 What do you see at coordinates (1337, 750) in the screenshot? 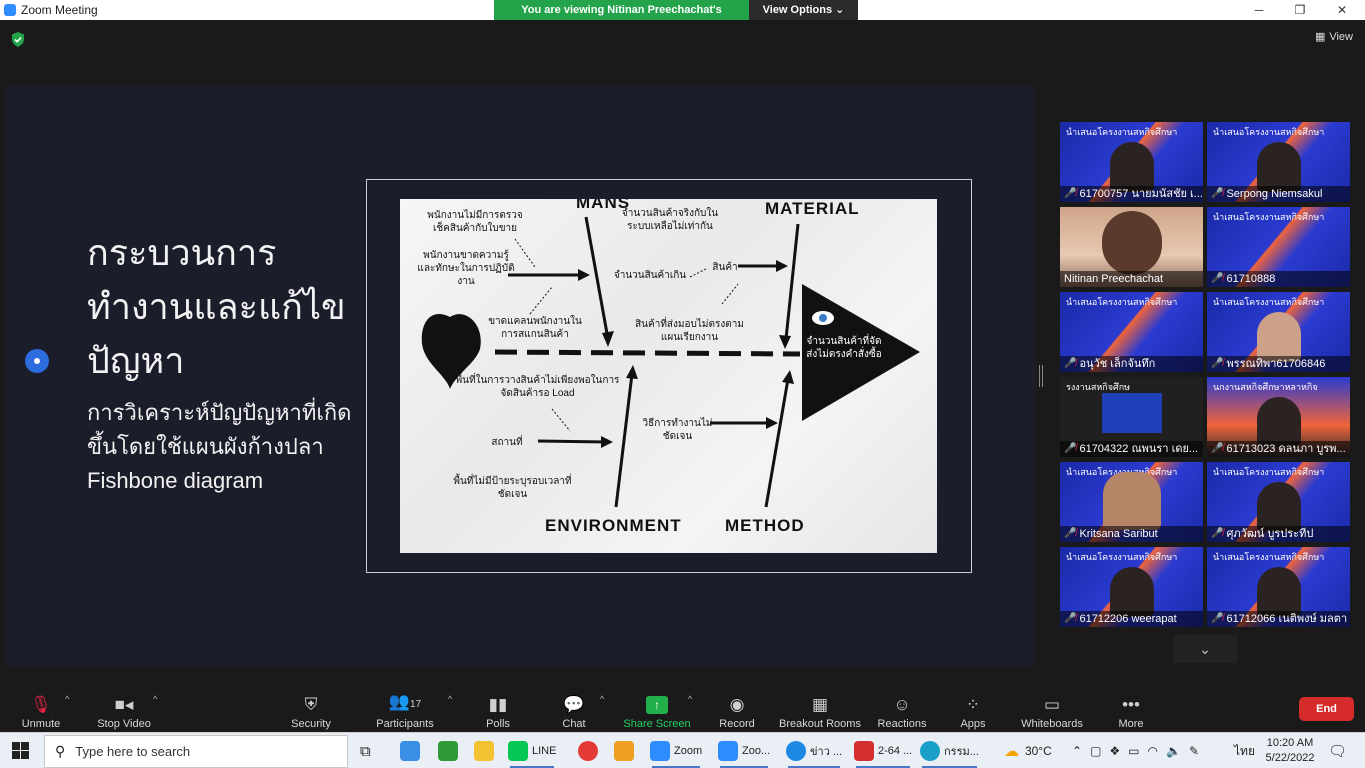
I see `notification-center-icon: 🗨` at bounding box center [1337, 750].